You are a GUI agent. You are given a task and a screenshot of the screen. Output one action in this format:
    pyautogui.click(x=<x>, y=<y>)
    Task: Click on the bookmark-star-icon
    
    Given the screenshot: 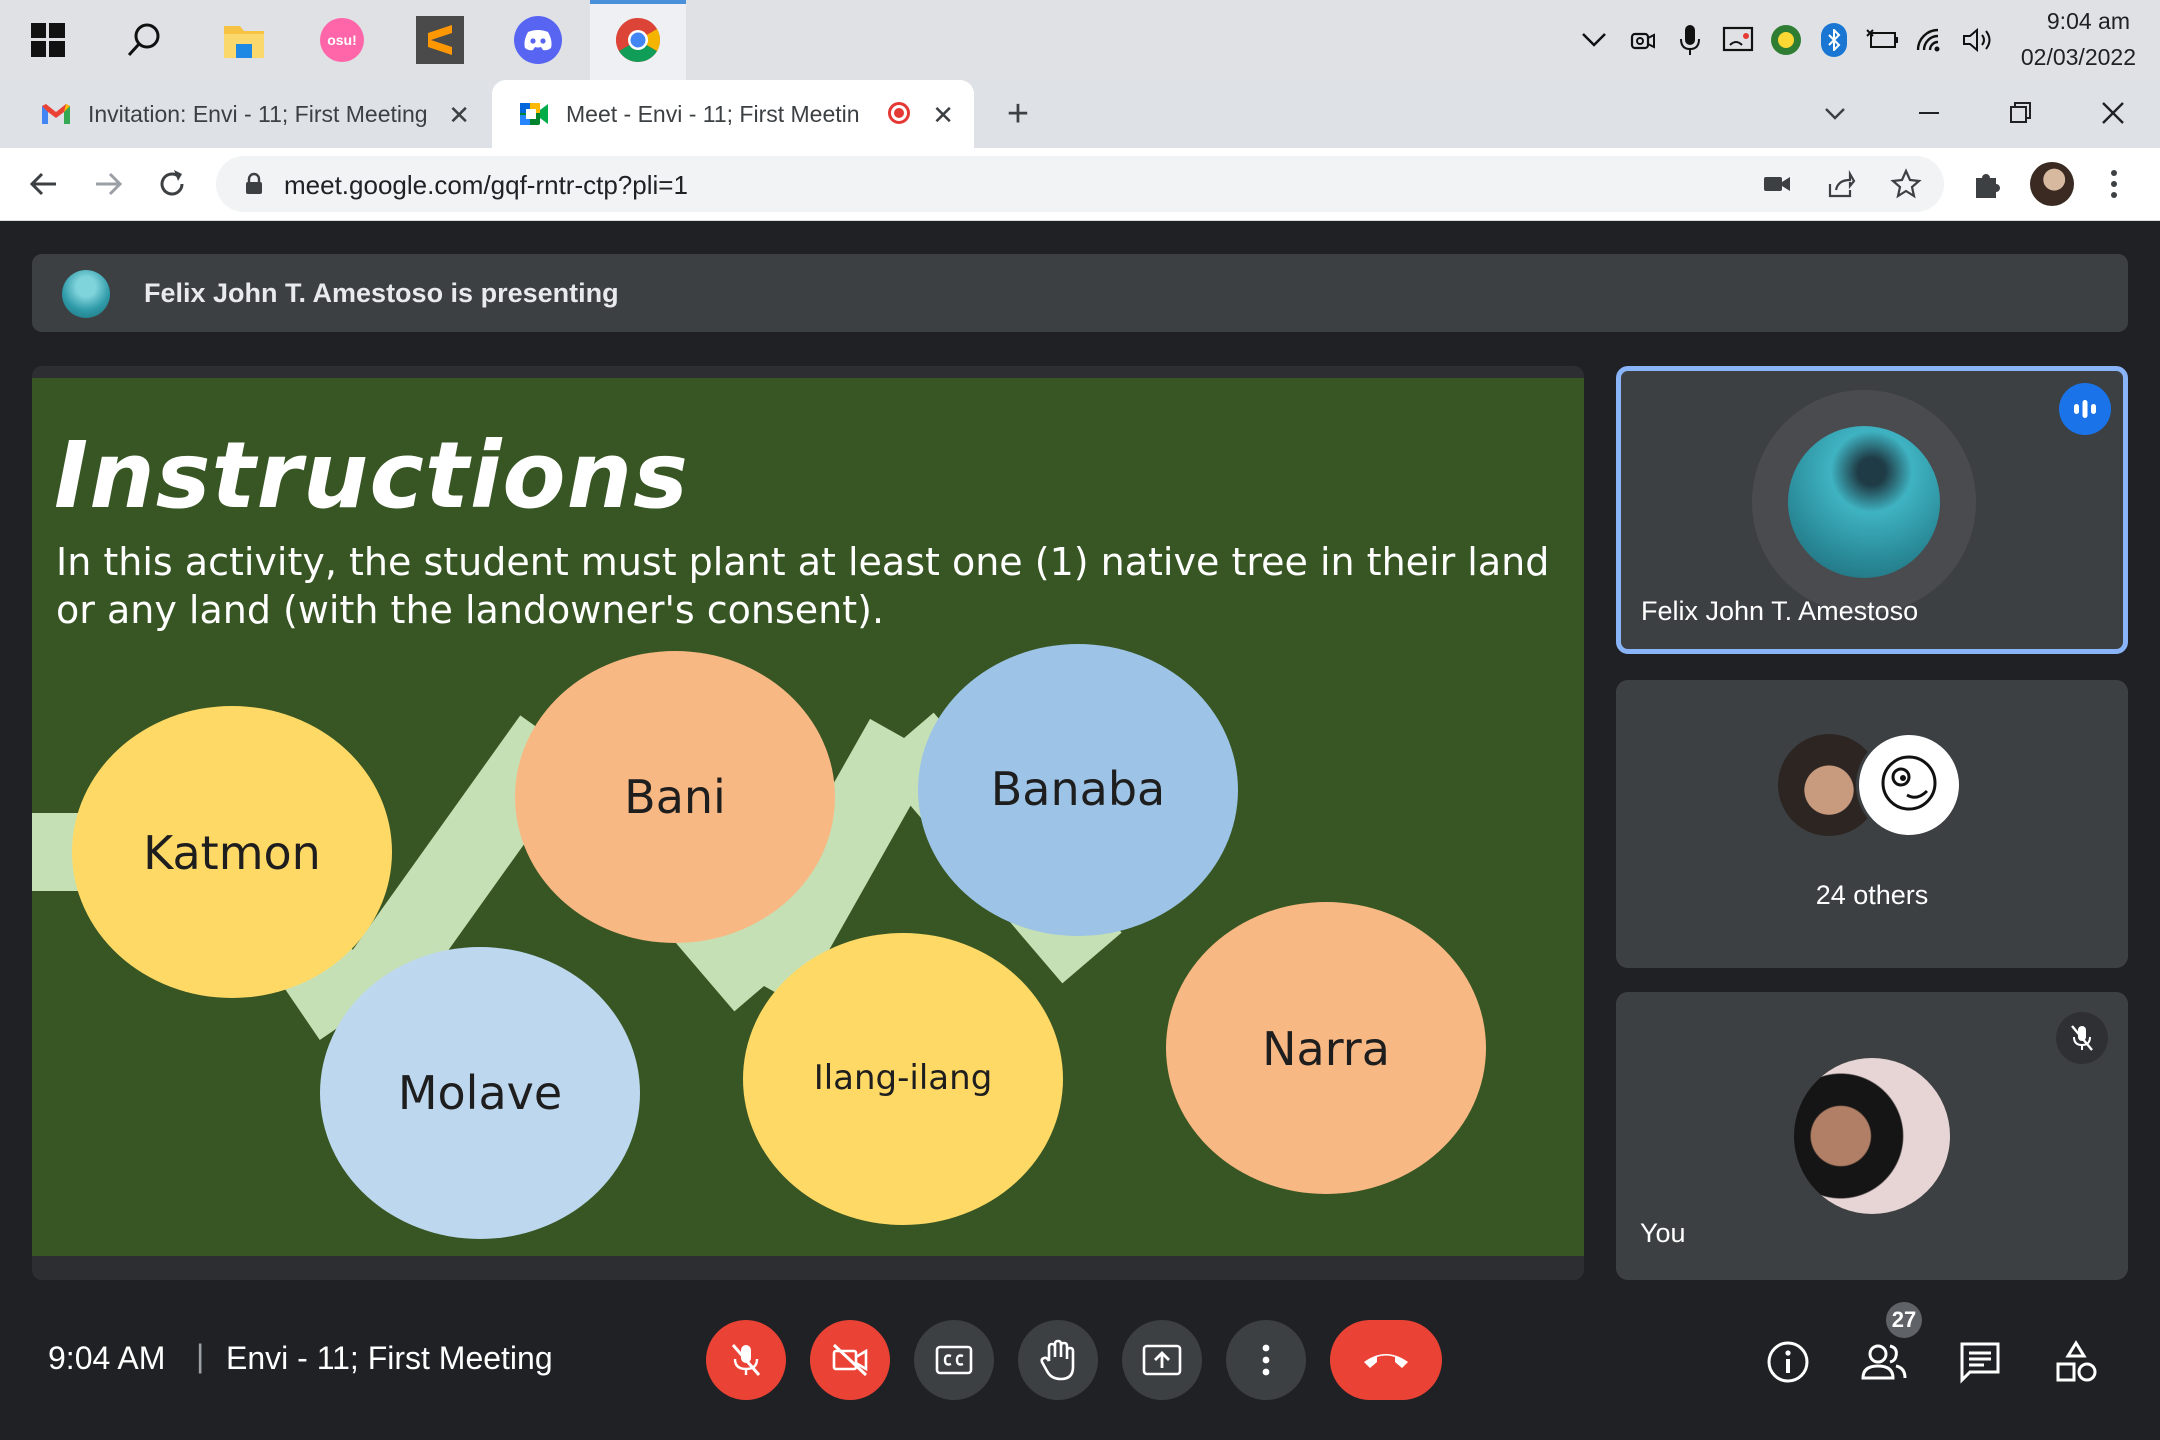 What is the action you would take?
    pyautogui.click(x=1906, y=186)
    